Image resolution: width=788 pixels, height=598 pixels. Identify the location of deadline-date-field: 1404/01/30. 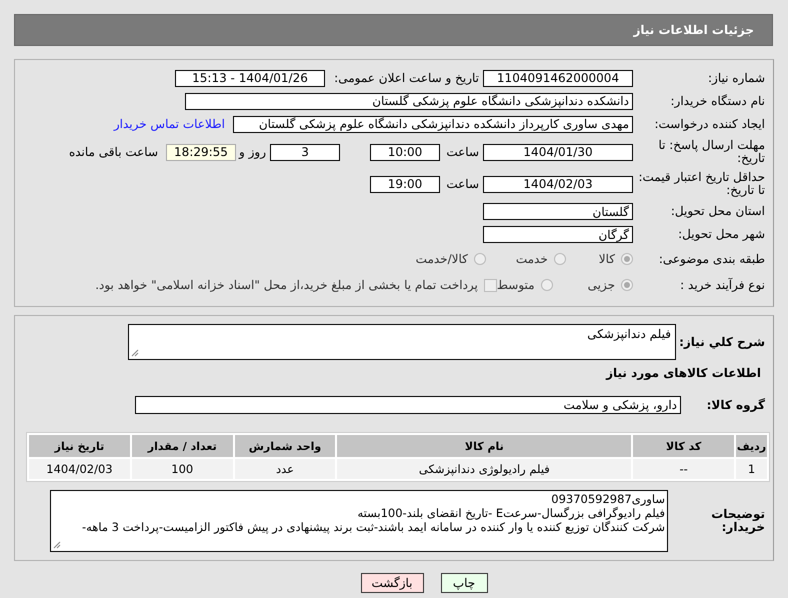
(558, 152).